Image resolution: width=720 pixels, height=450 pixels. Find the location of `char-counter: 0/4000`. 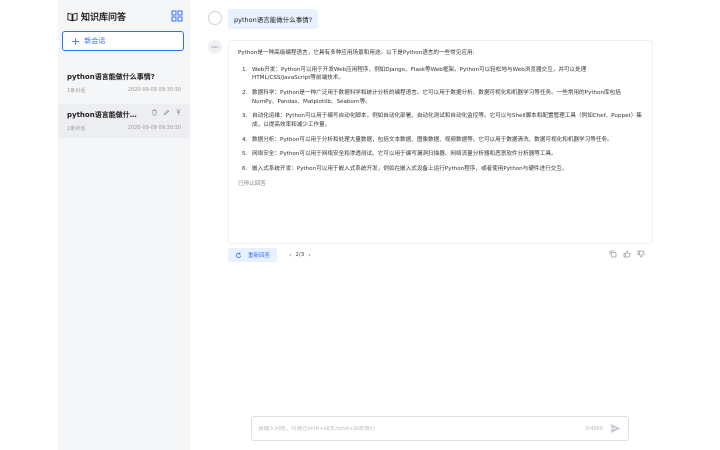

char-counter: 0/4000 is located at coordinates (594, 428).